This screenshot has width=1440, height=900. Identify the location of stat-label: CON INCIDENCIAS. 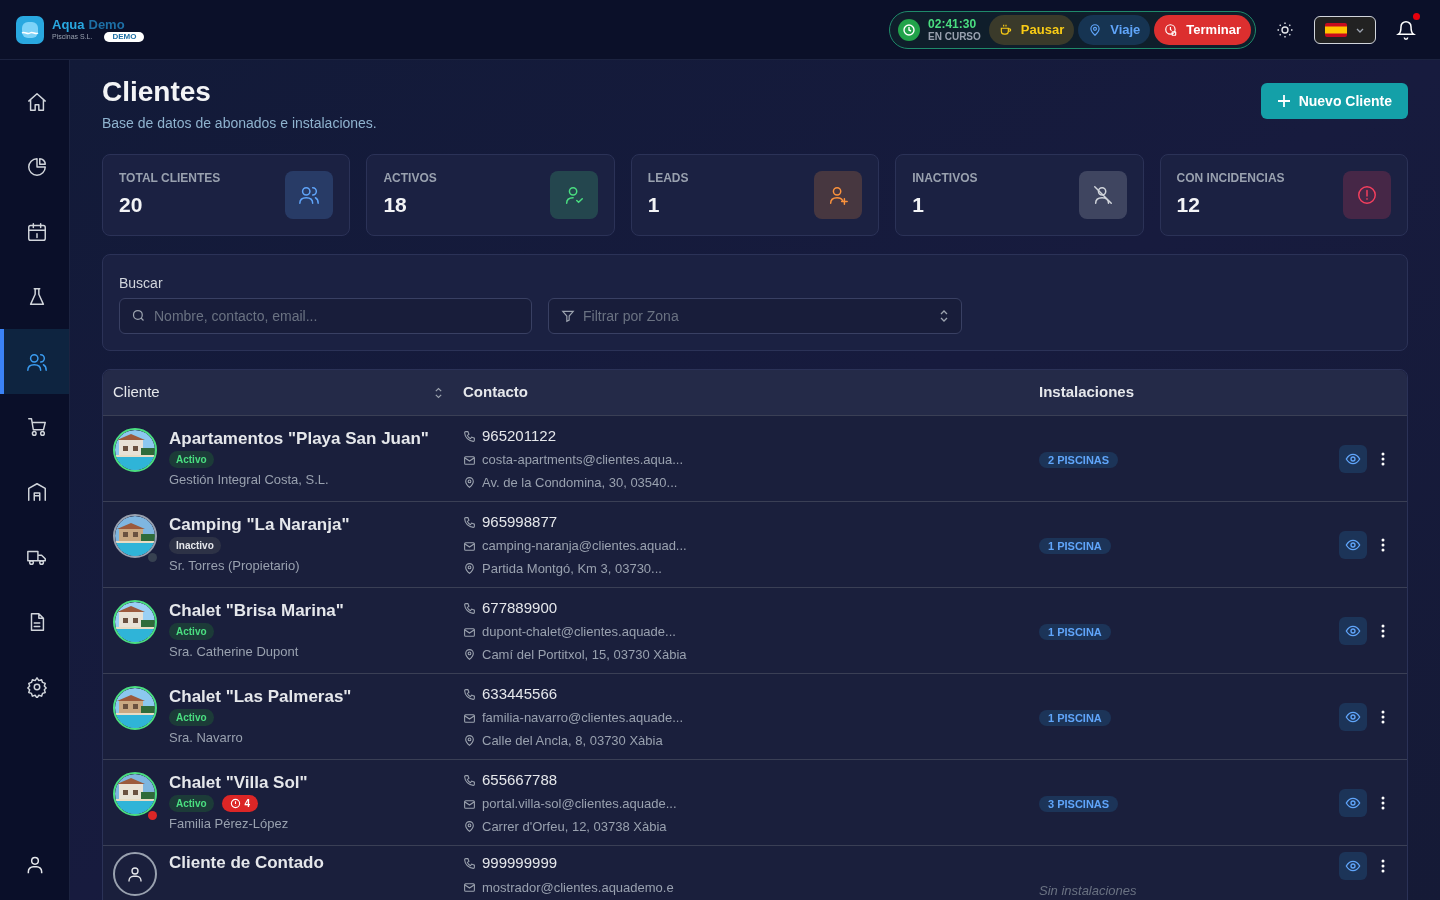
(1230, 179).